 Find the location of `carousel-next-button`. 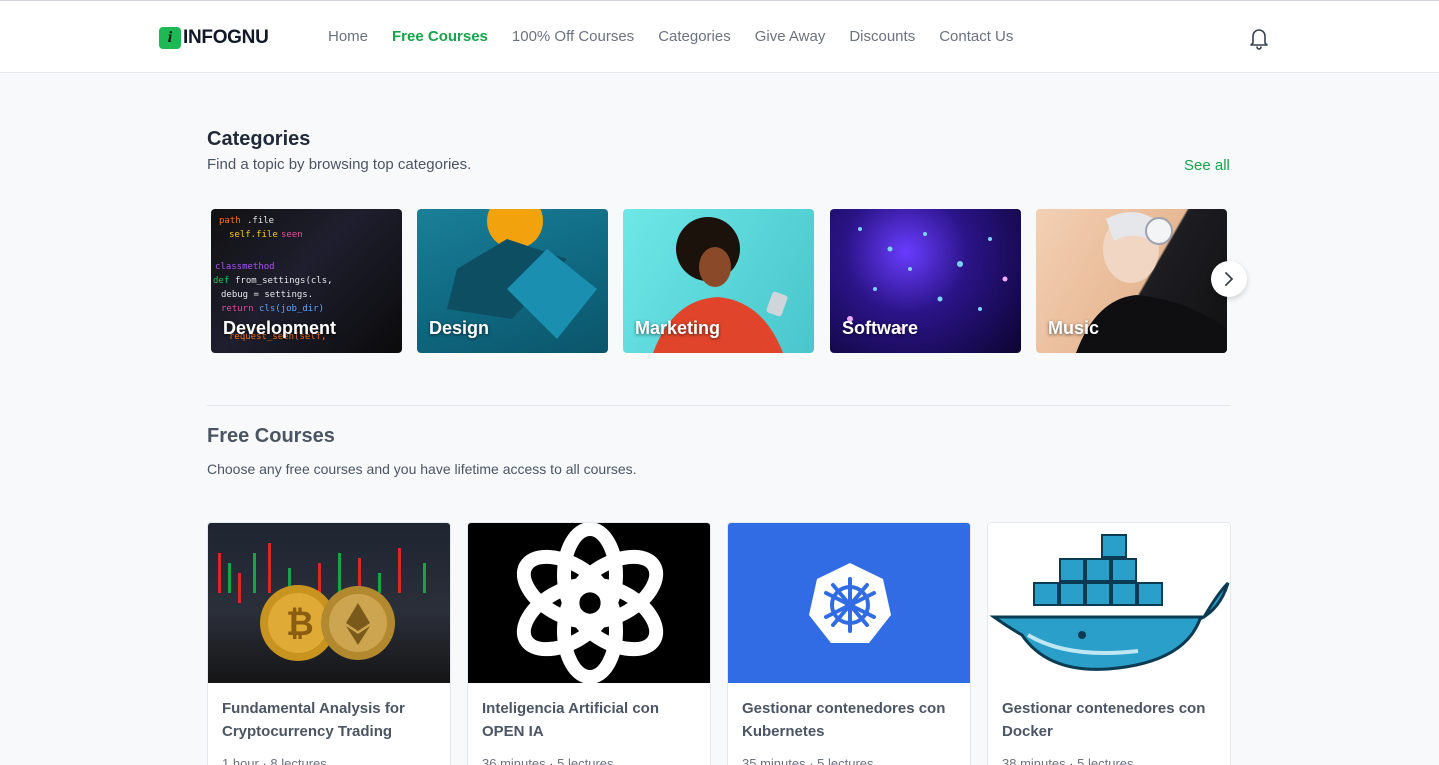

carousel-next-button is located at coordinates (1229, 279).